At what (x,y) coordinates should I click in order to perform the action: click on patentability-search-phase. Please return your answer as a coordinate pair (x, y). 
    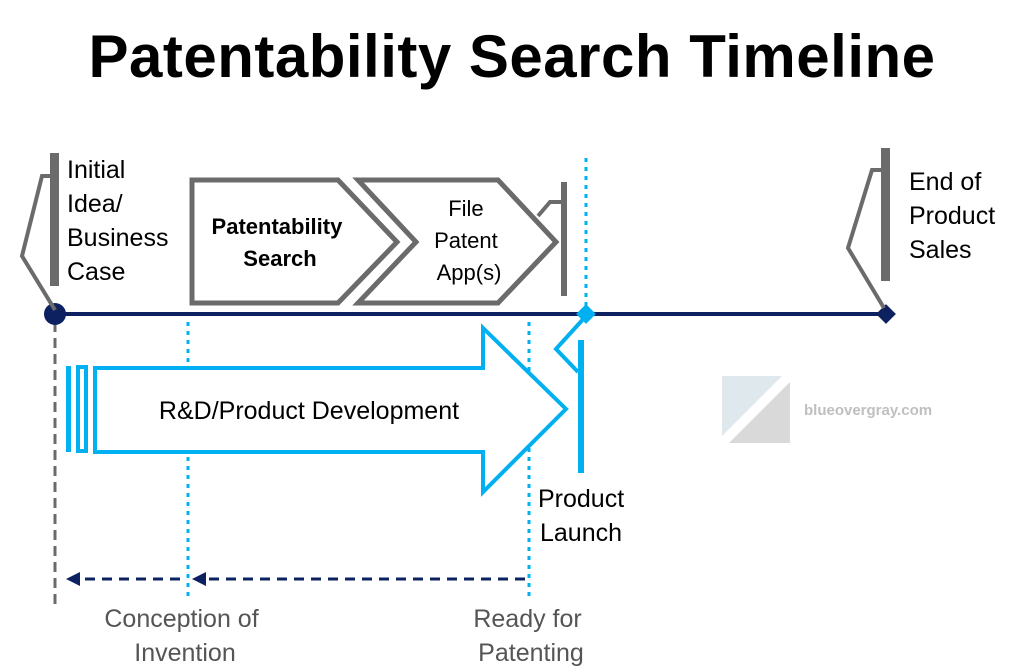
    Looking at the image, I should click on (295, 241).